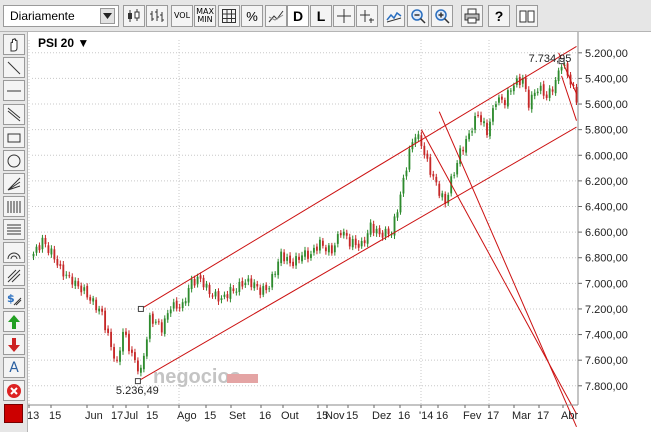 This screenshot has height=432, width=651. I want to click on text-tool-button: A, so click(14, 367).